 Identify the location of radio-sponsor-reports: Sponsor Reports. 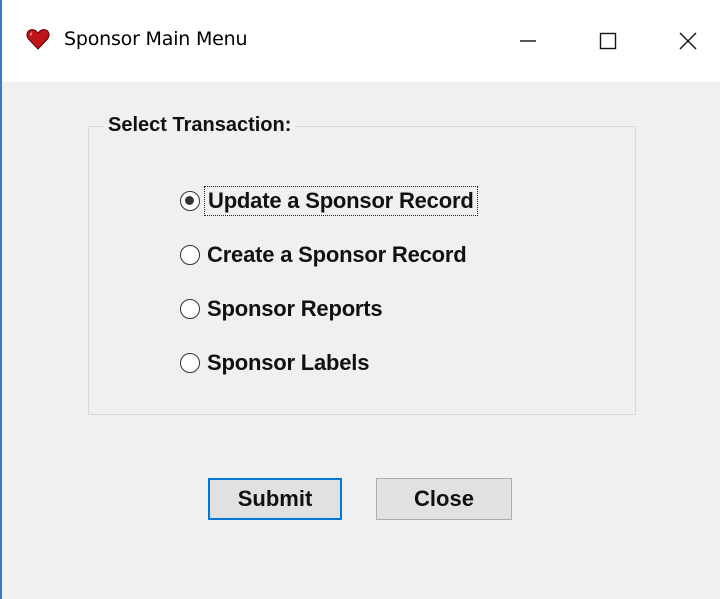
(282, 309).